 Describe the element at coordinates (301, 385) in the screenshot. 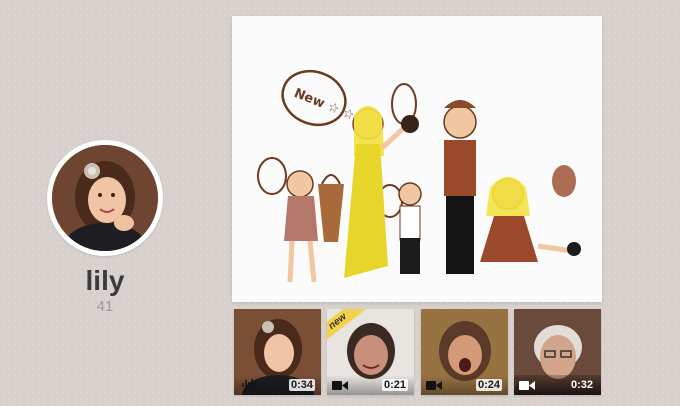

I see `thumbnail-duration: 0:34` at that location.